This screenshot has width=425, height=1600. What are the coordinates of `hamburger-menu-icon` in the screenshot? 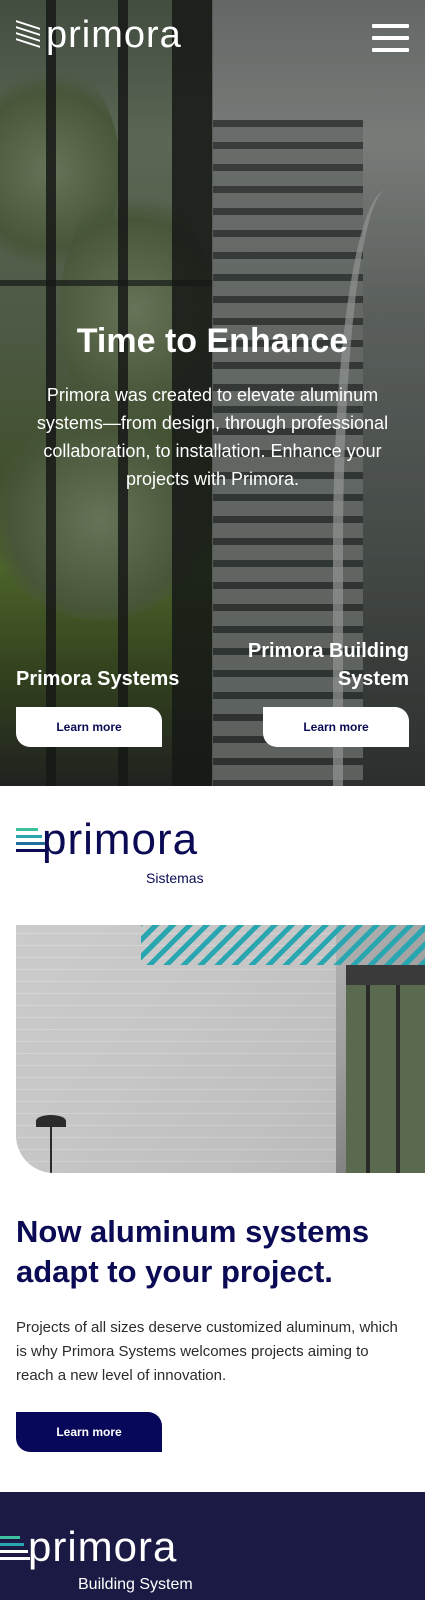 It's located at (390, 38).